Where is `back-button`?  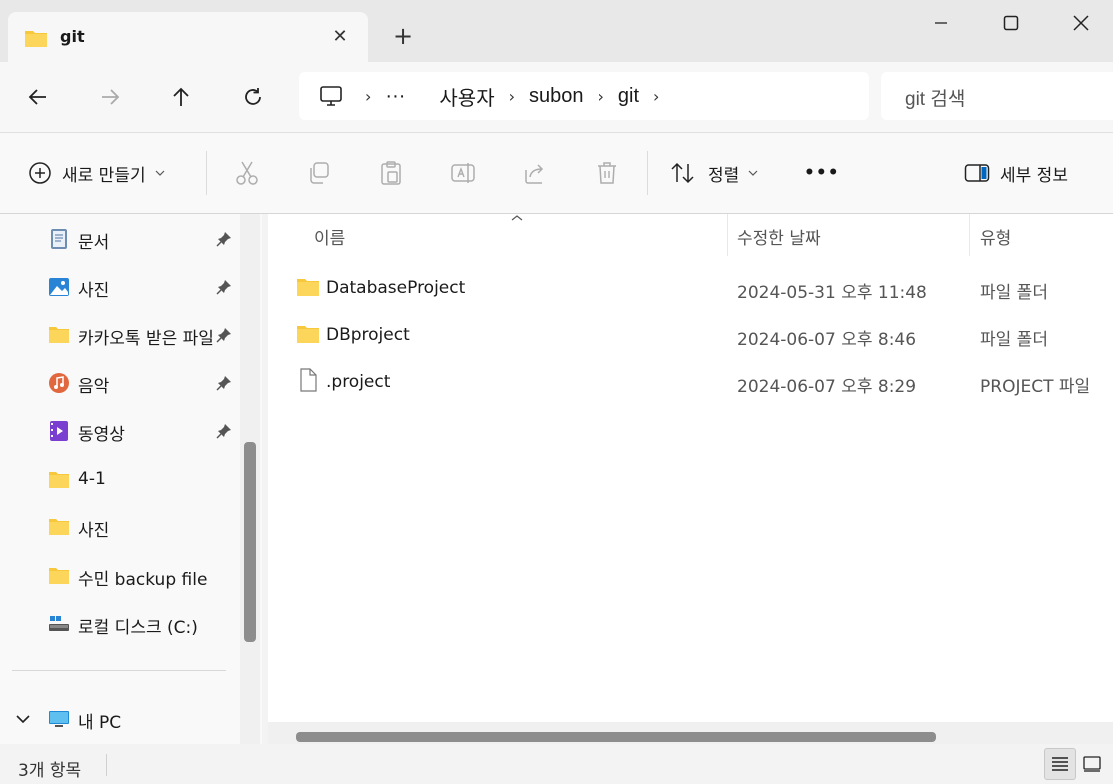 back-button is located at coordinates (38, 97).